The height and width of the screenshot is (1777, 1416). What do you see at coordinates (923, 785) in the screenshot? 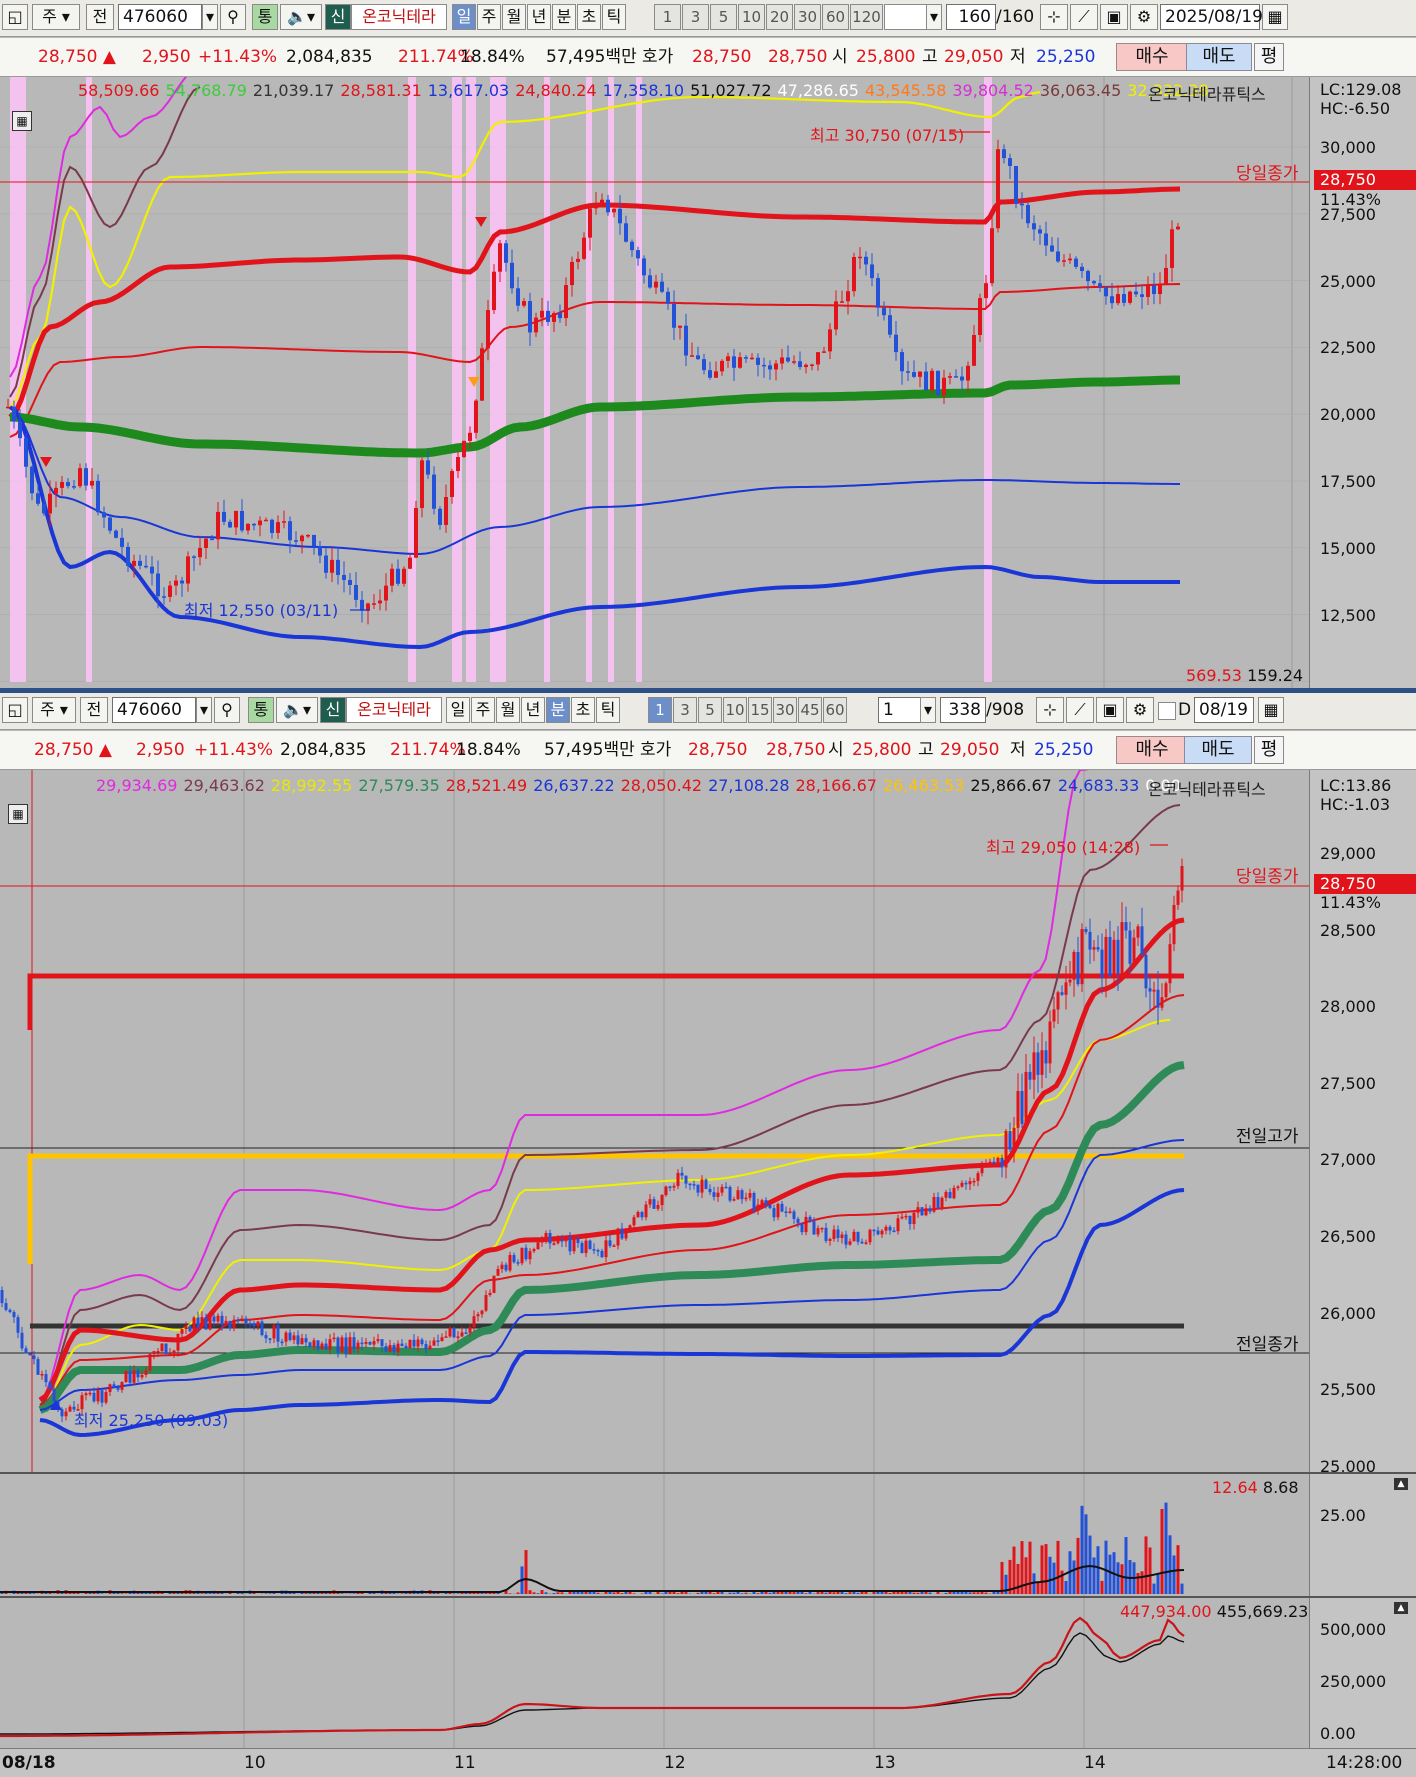
I see `legend-value: 26,463.53` at bounding box center [923, 785].